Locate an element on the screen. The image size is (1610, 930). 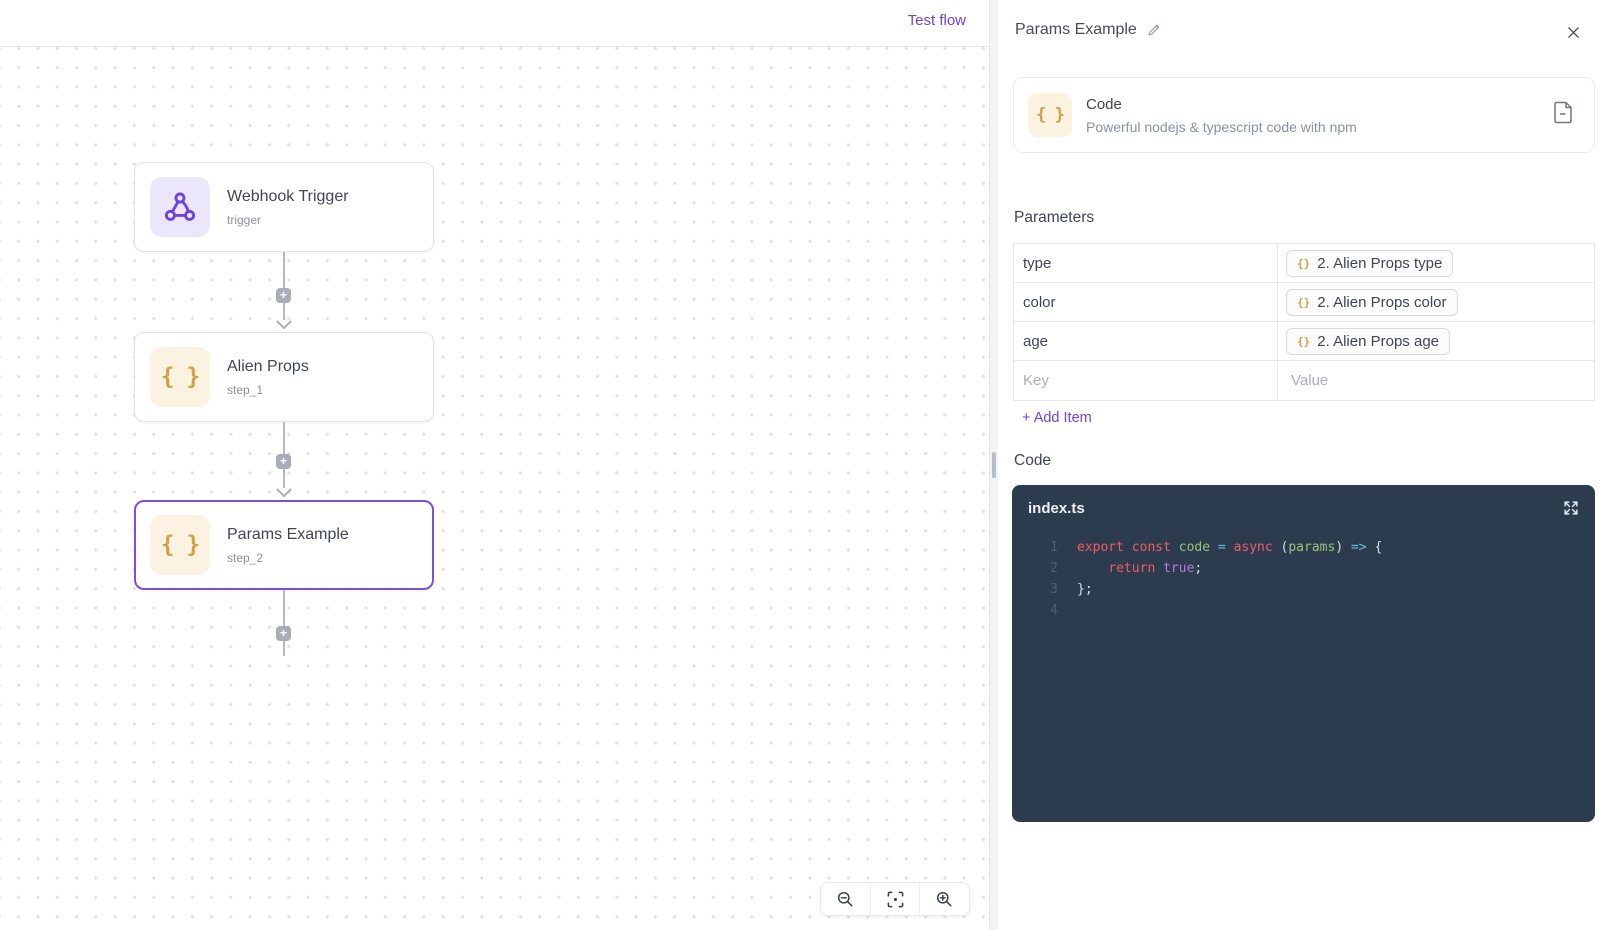
line-number: 1 is located at coordinates (1054, 547).